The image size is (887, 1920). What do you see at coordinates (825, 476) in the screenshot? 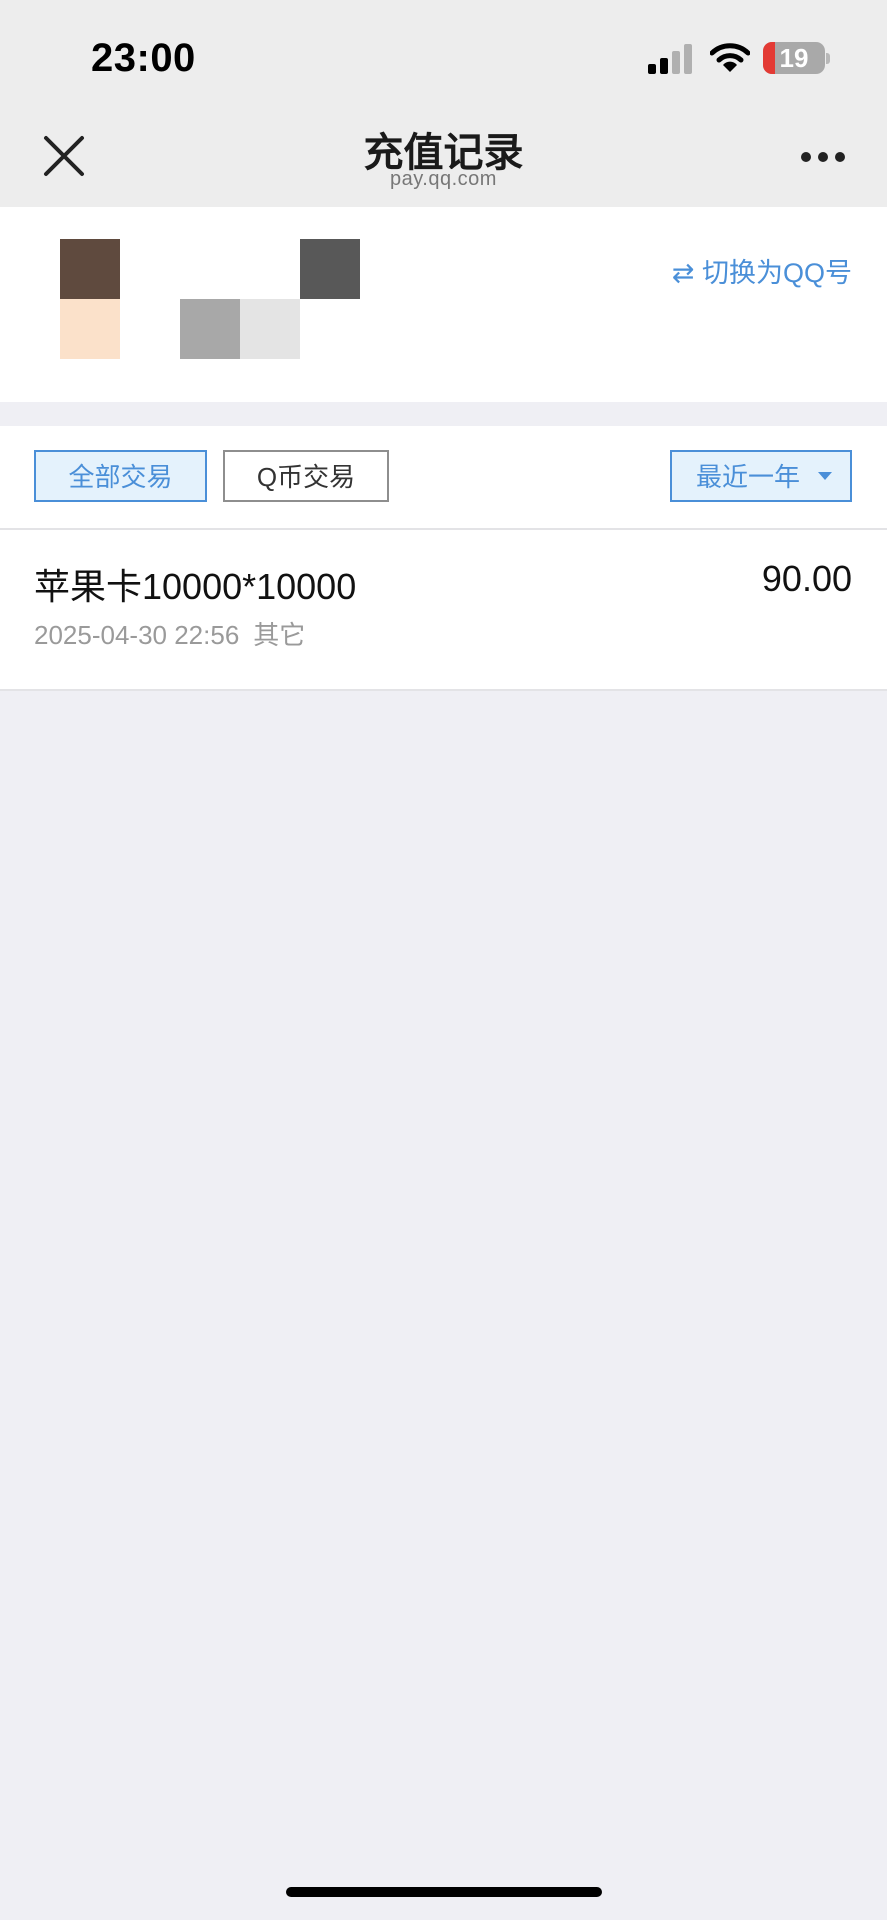
I see `caret-down-icon` at bounding box center [825, 476].